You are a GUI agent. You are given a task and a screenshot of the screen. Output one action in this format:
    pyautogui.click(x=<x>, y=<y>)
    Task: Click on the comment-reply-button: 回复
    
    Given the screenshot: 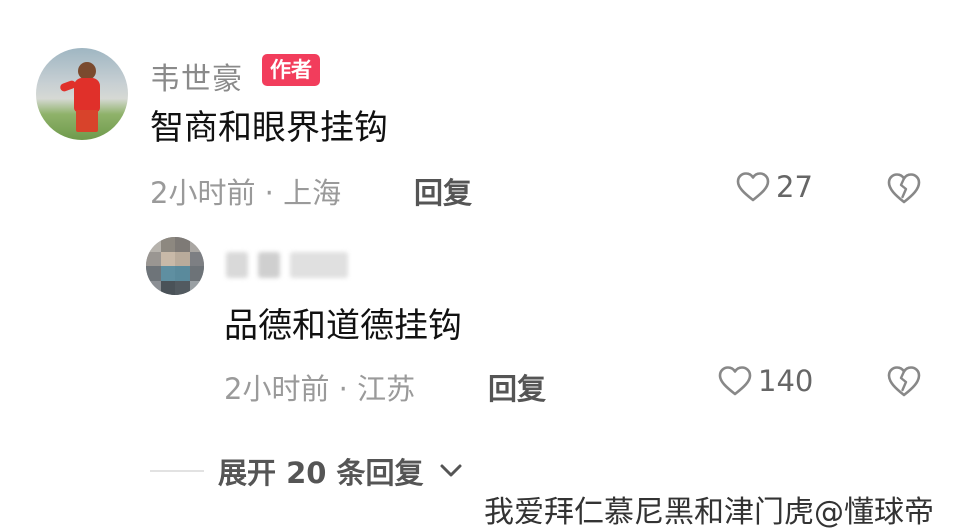 What is the action you would take?
    pyautogui.click(x=443, y=191)
    